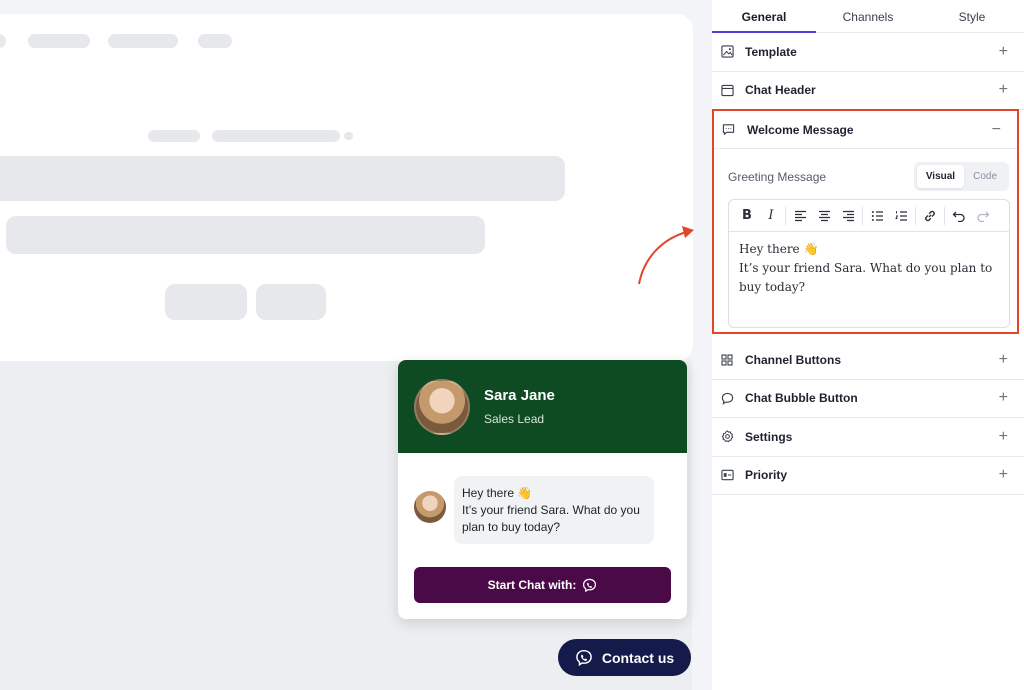 The height and width of the screenshot is (690, 1024). I want to click on message-square-icon, so click(729, 130).